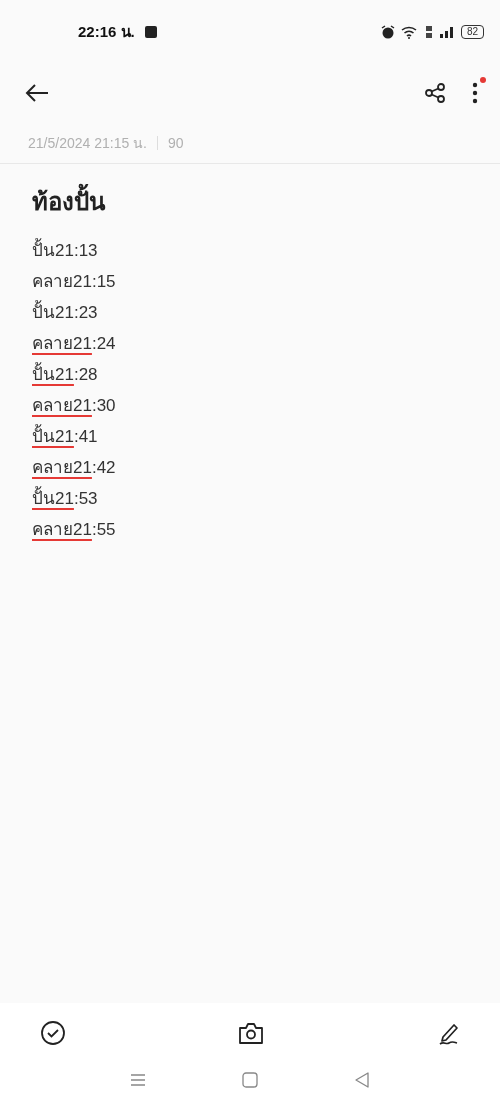 Image resolution: width=500 pixels, height=1111 pixels. Describe the element at coordinates (250, 436) in the screenshot. I see `note-line: ปั้น21:41` at that location.